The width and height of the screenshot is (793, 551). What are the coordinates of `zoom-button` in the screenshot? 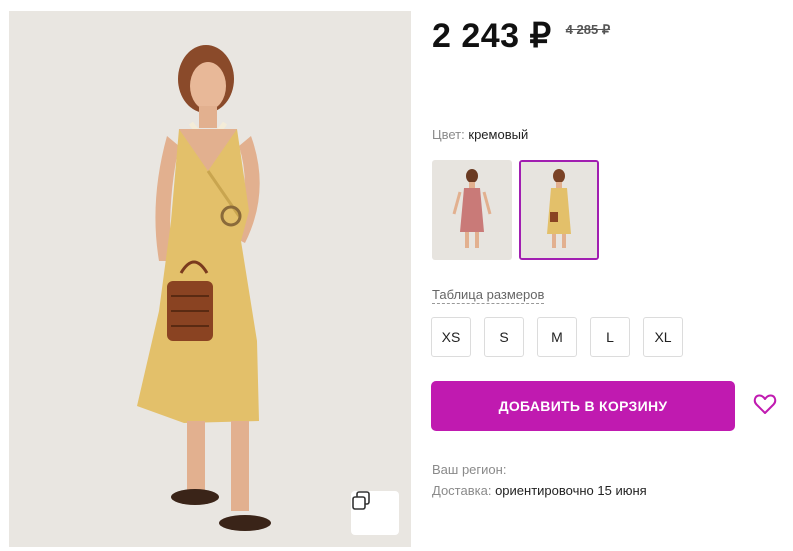 It's located at (375, 513).